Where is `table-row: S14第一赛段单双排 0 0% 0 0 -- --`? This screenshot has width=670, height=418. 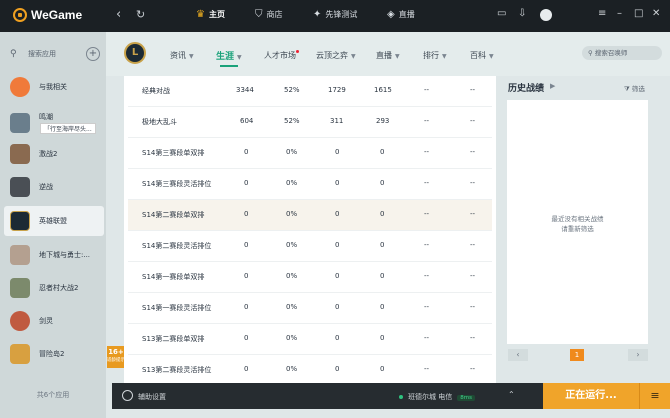
table-row: S14第一赛段单双排 0 0% 0 0 -- -- is located at coordinates (310, 277).